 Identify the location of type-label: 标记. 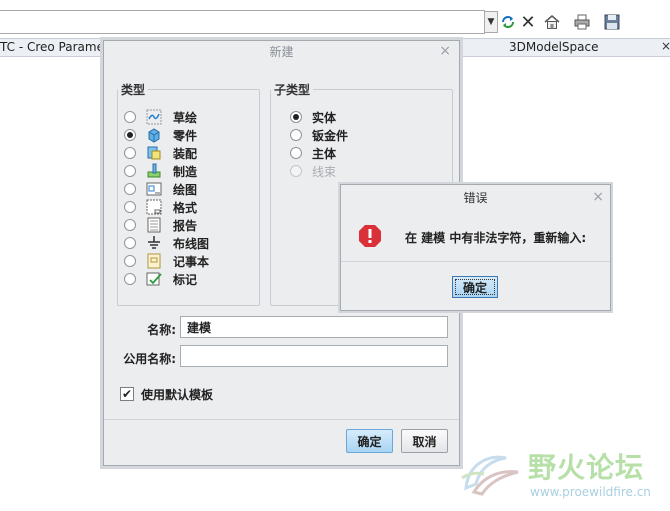
(185, 279).